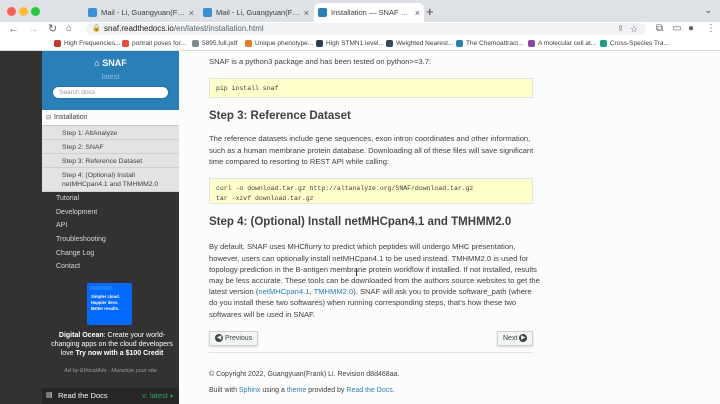 The width and height of the screenshot is (720, 404). What do you see at coordinates (110, 213) in the screenshot?
I see `sidebar-item-development: Development` at bounding box center [110, 213].